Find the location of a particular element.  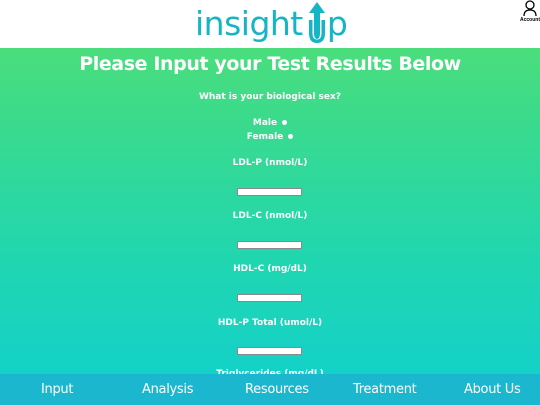

hdl-p-total-label: HDL-P Total (umol/L) is located at coordinates (270, 323).